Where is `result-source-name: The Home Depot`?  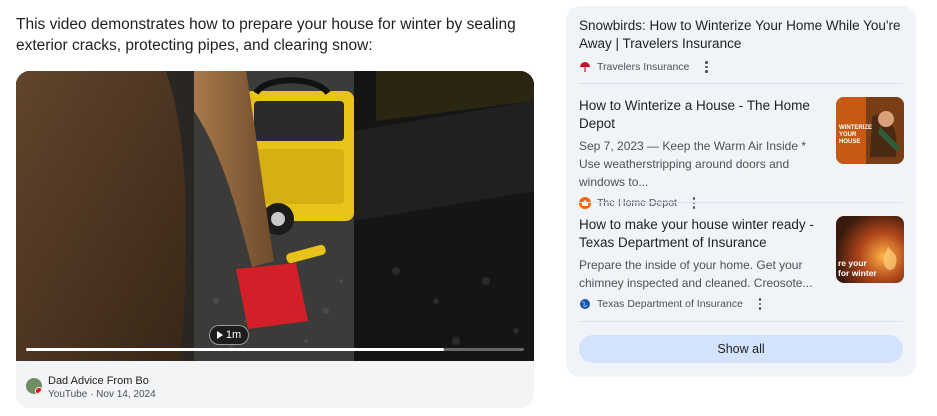
result-source-name: The Home Depot is located at coordinates (637, 203).